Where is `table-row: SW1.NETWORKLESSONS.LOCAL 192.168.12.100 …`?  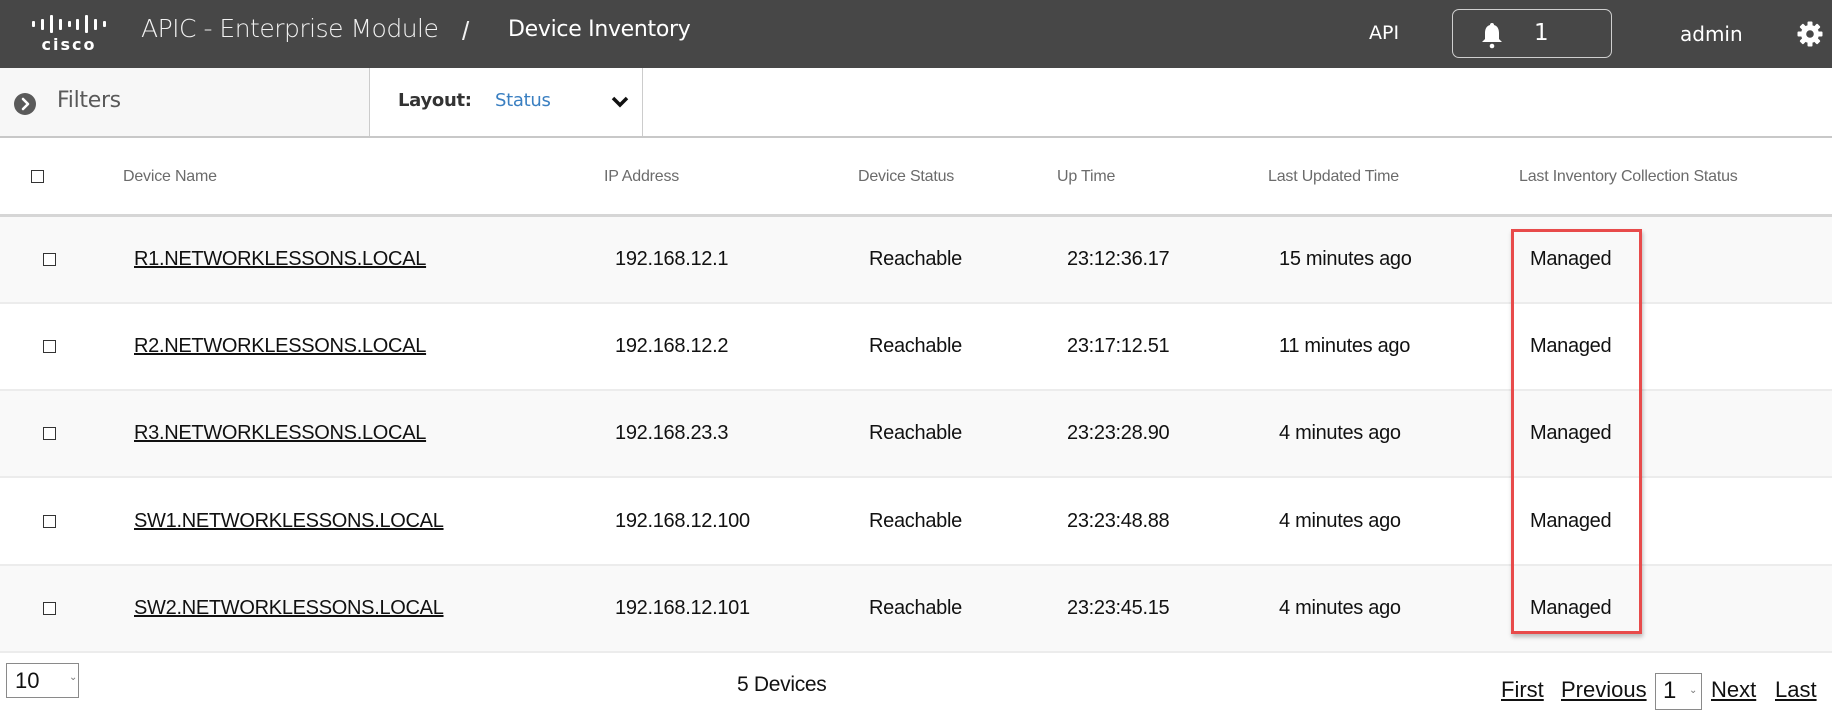 table-row: SW1.NETWORKLESSONS.LOCAL 192.168.12.100 … is located at coordinates (916, 522).